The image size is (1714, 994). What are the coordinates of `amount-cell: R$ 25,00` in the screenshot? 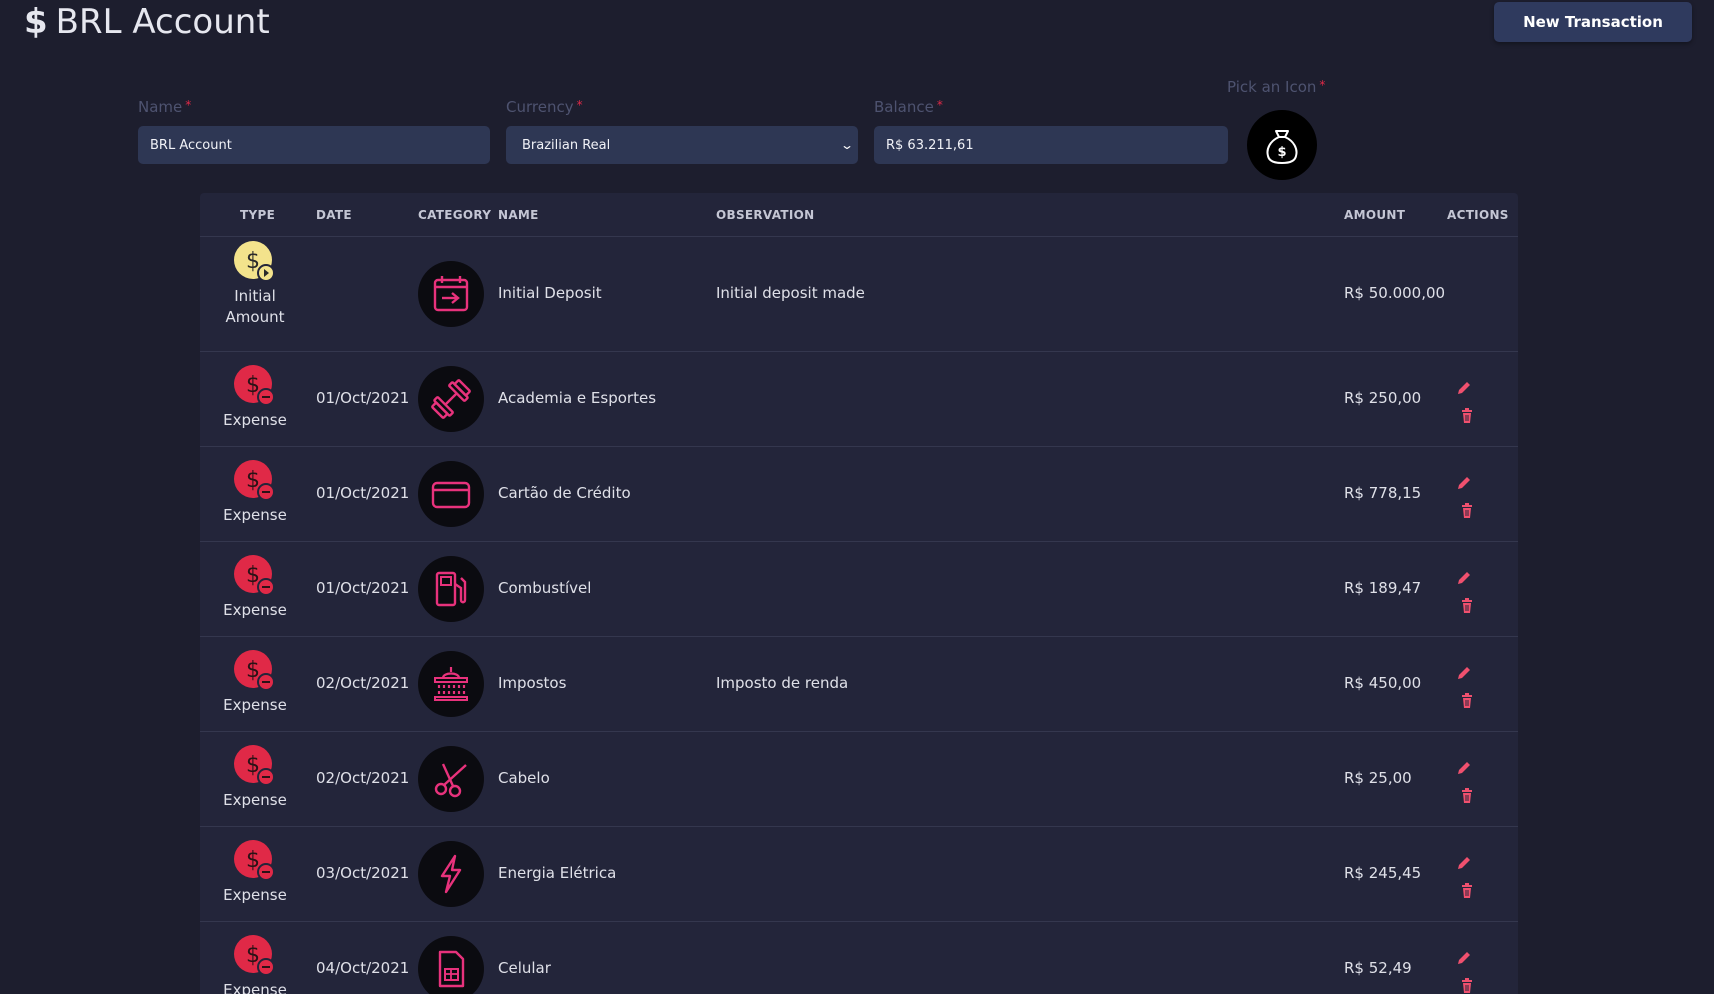 It's located at (1378, 778).